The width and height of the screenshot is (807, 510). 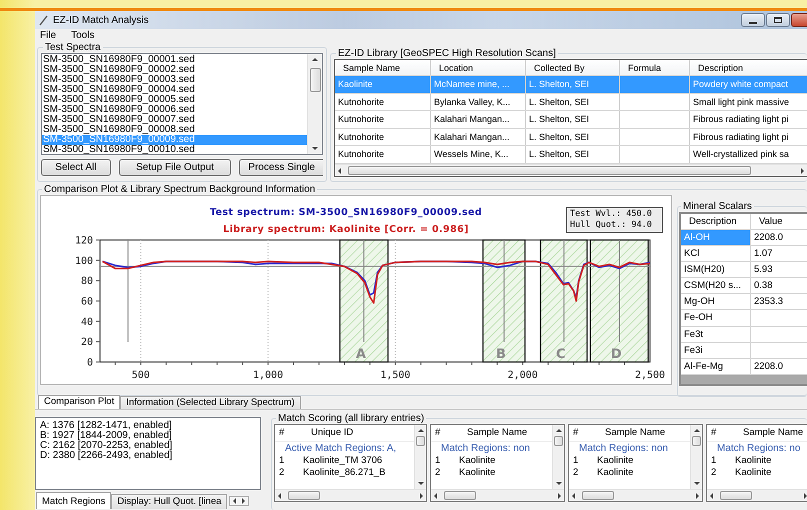 I want to click on table-row: Mg-OH 2353.3, so click(x=744, y=302).